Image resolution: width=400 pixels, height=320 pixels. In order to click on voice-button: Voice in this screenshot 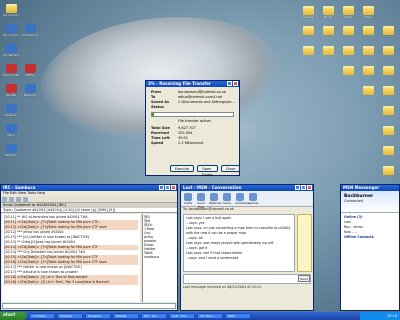, I will do `click(227, 199)`.